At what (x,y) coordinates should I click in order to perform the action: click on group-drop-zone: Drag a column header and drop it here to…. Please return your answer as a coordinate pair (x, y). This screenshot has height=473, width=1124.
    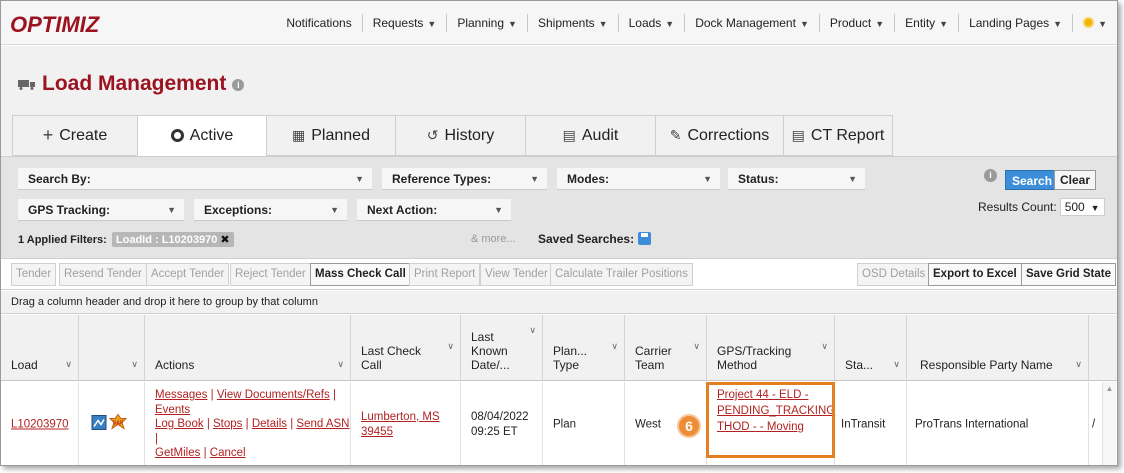
    Looking at the image, I should click on (559, 302).